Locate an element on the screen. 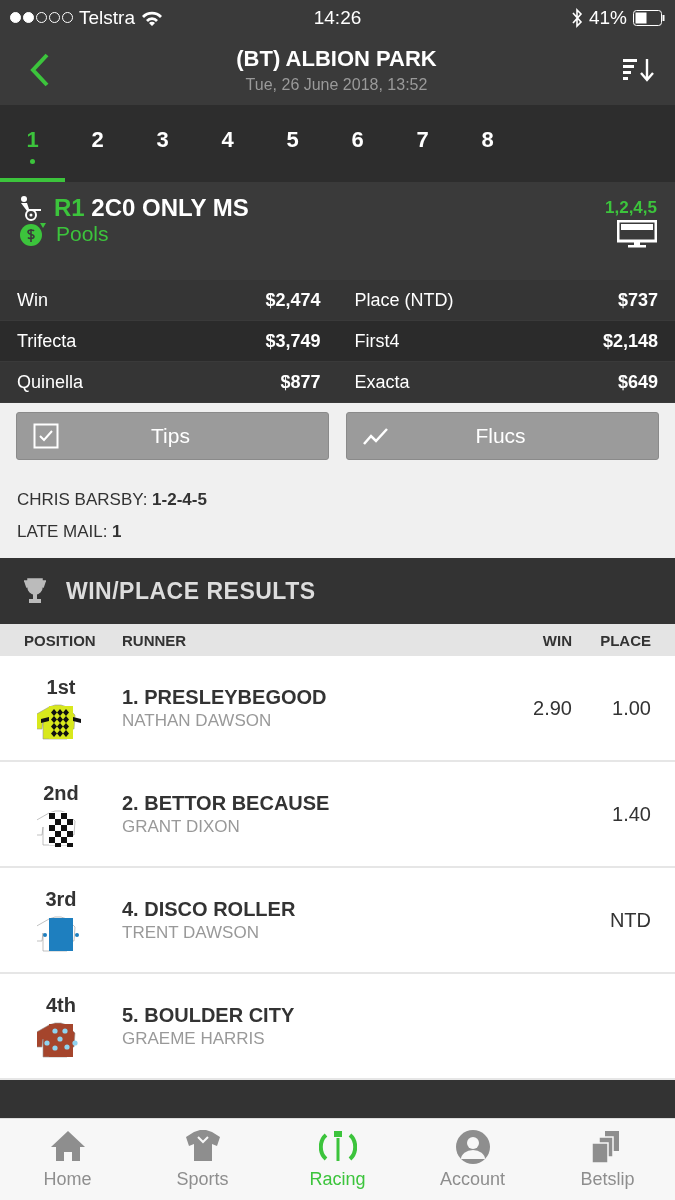 Image resolution: width=675 pixels, height=1200 pixels. pool-amount: $3,749 is located at coordinates (293, 341).